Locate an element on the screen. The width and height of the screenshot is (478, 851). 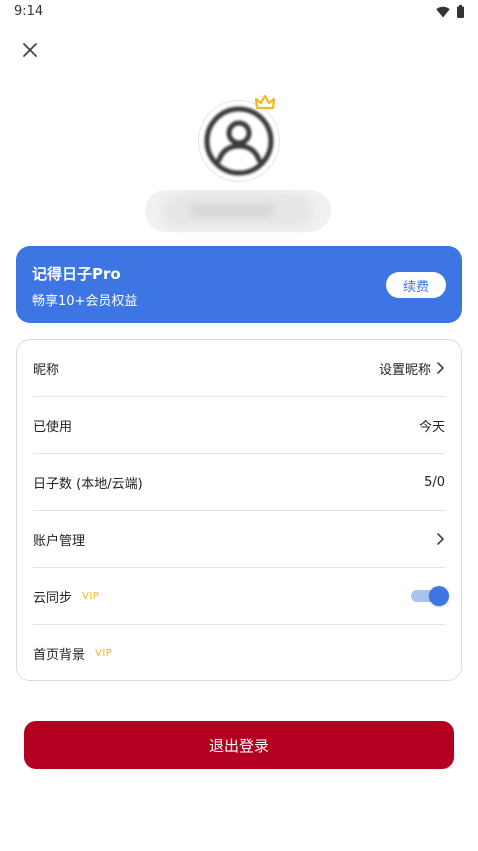
wifi-icon is located at coordinates (443, 11).